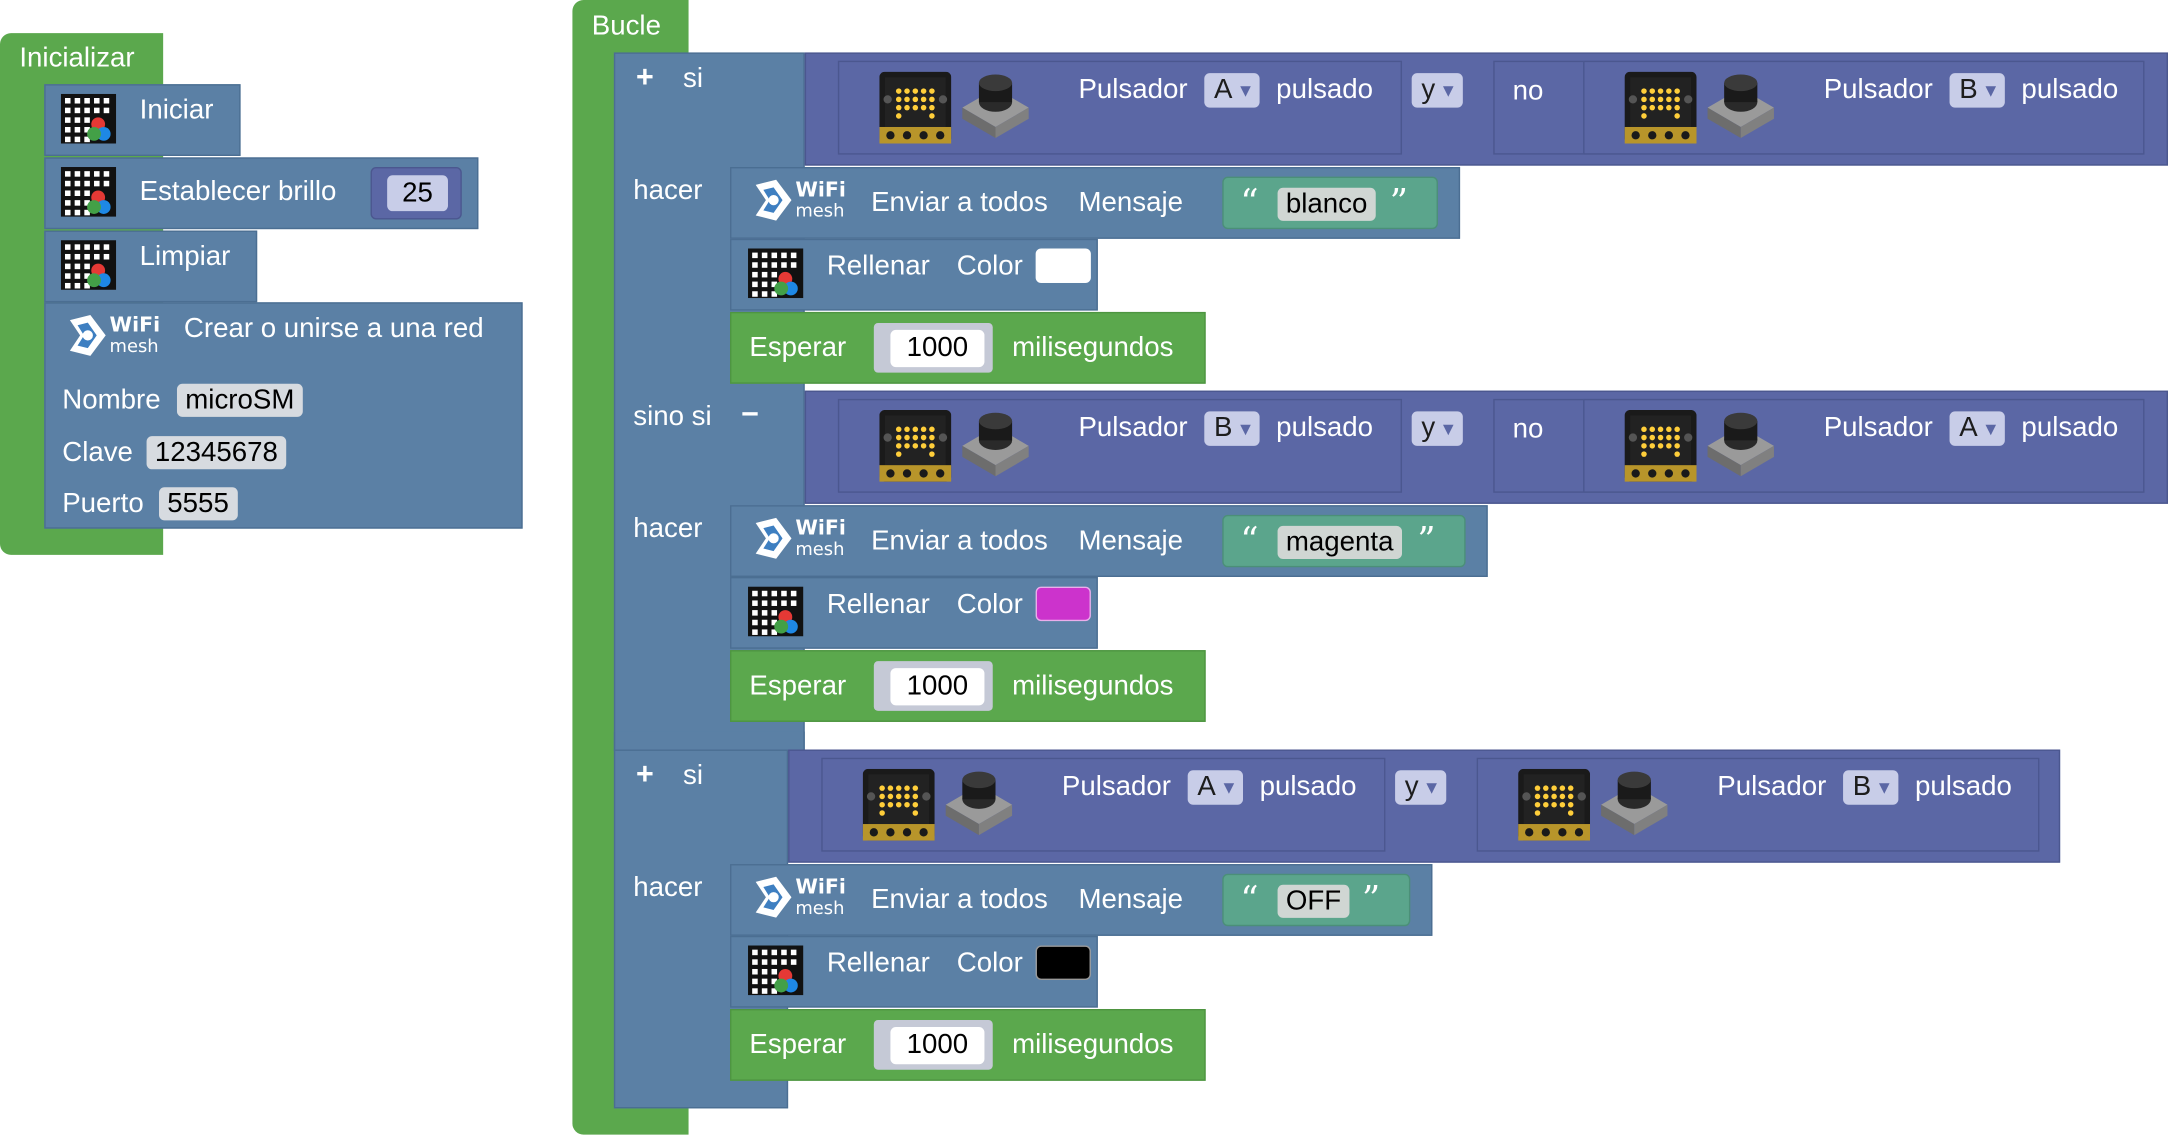  I want to click on color-swatch-magenta, so click(1063, 604).